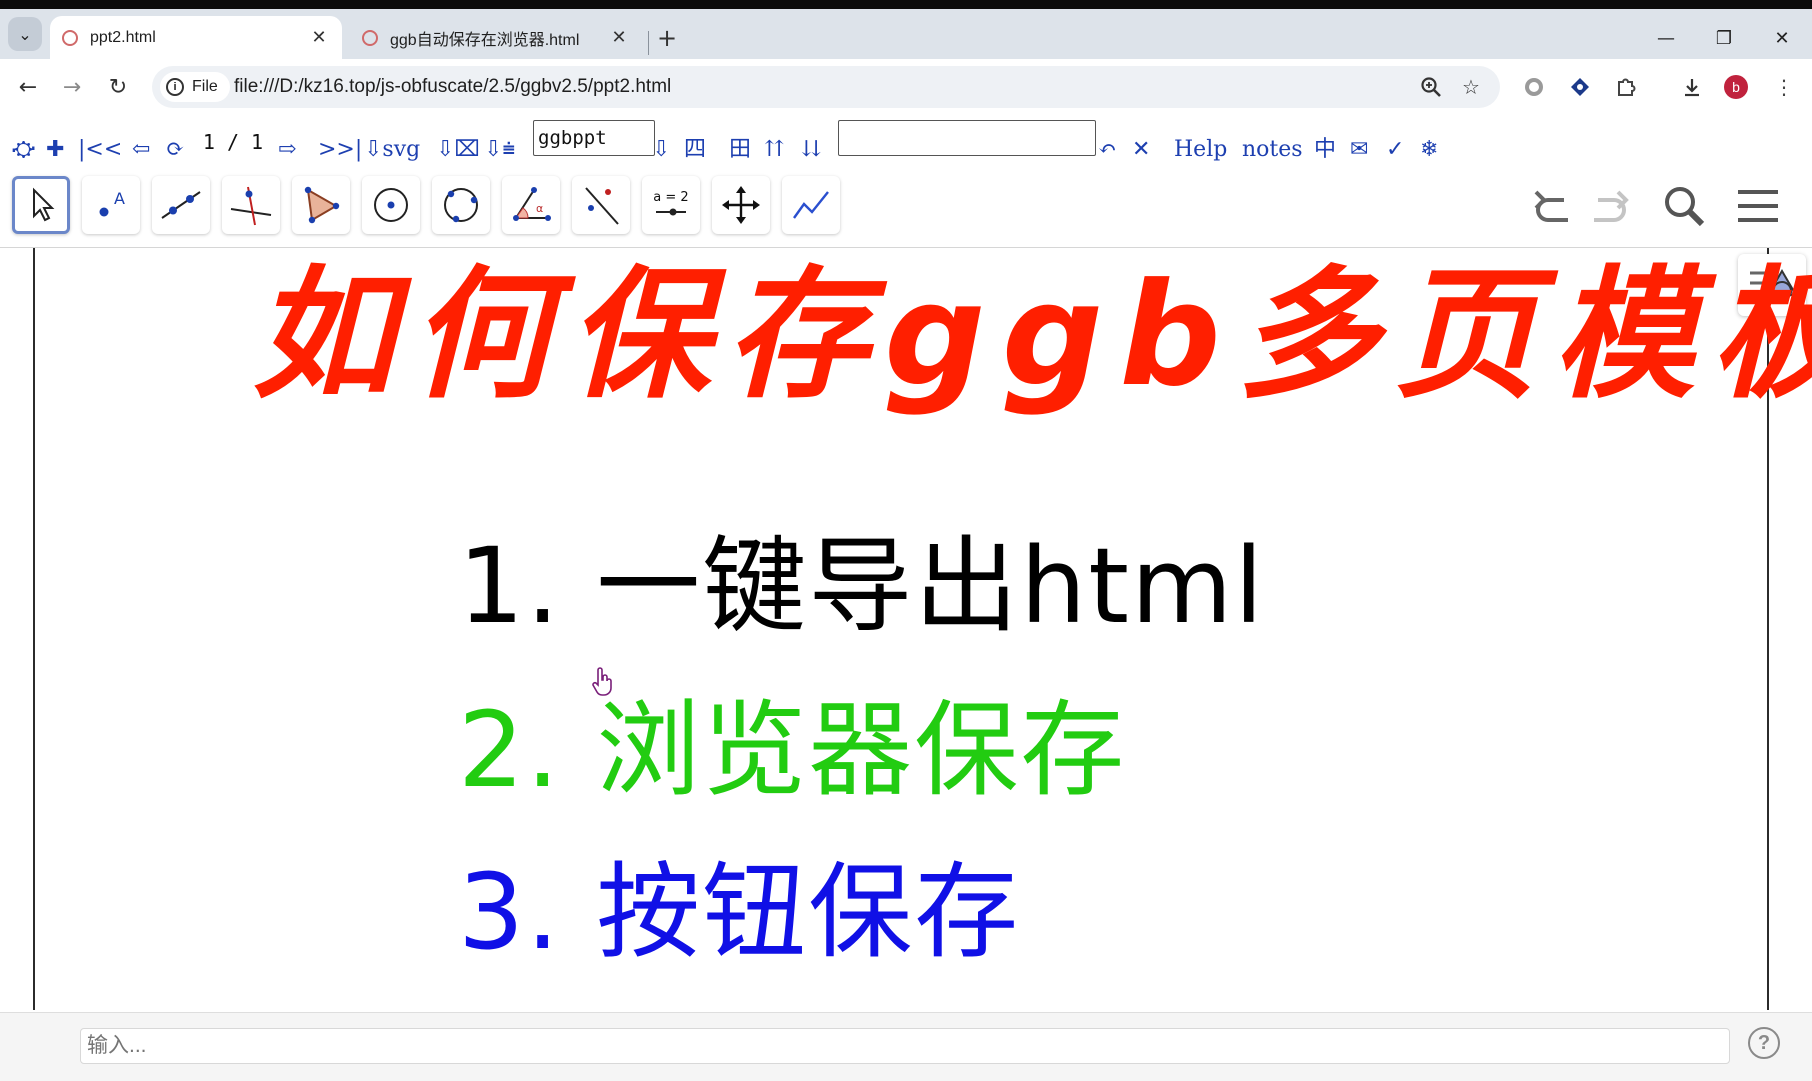  What do you see at coordinates (233, 142) in the screenshot?
I see `page-counter: 1 / 1` at bounding box center [233, 142].